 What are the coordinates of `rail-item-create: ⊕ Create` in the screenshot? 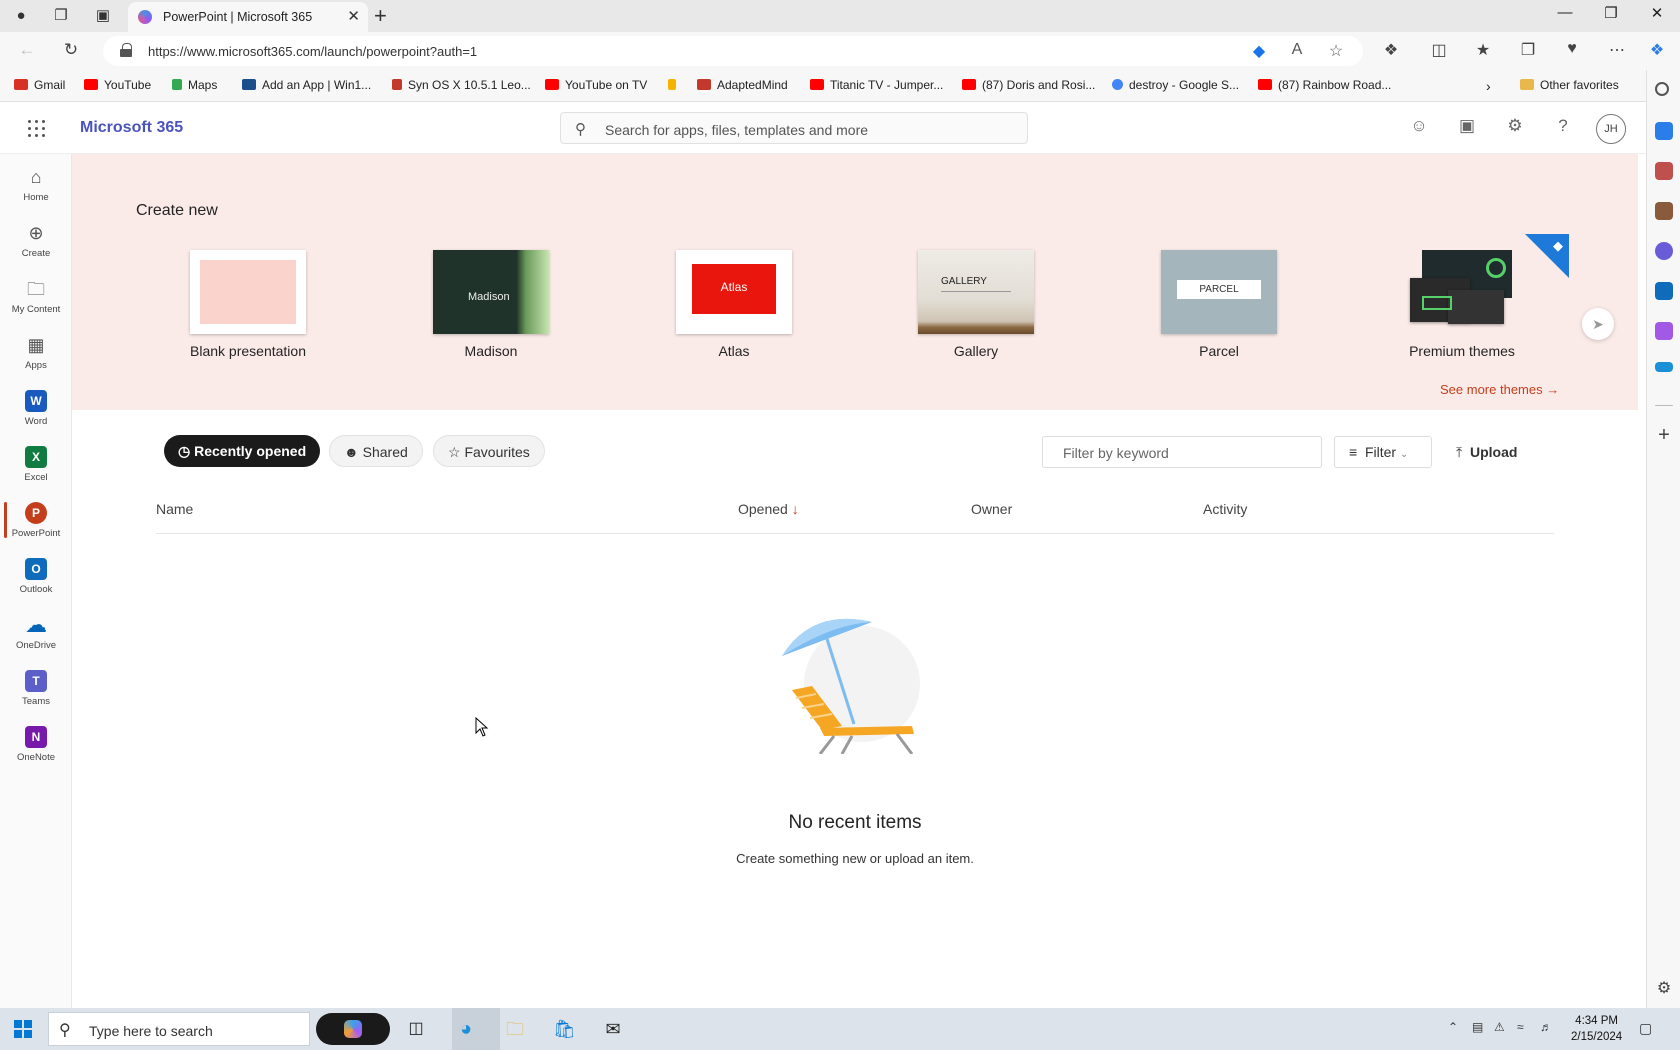 It's located at (36, 242).